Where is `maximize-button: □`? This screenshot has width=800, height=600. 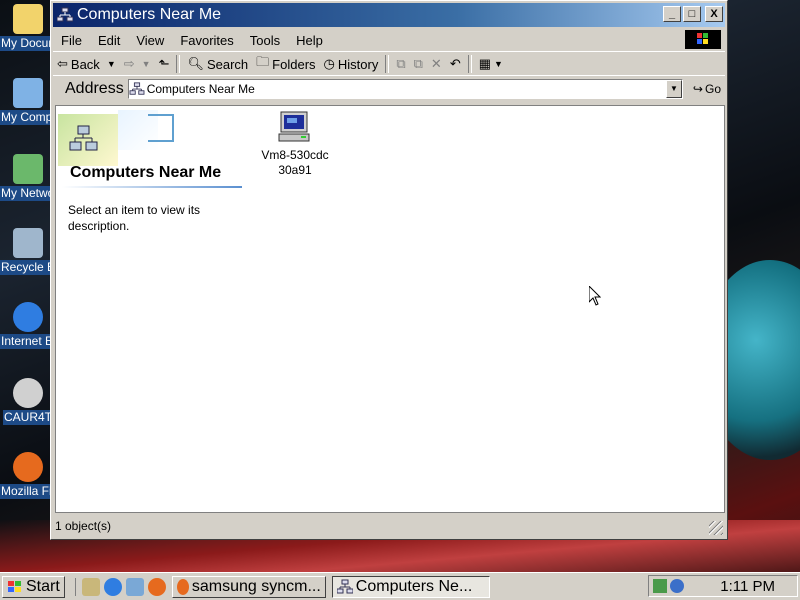 maximize-button: □ is located at coordinates (692, 14).